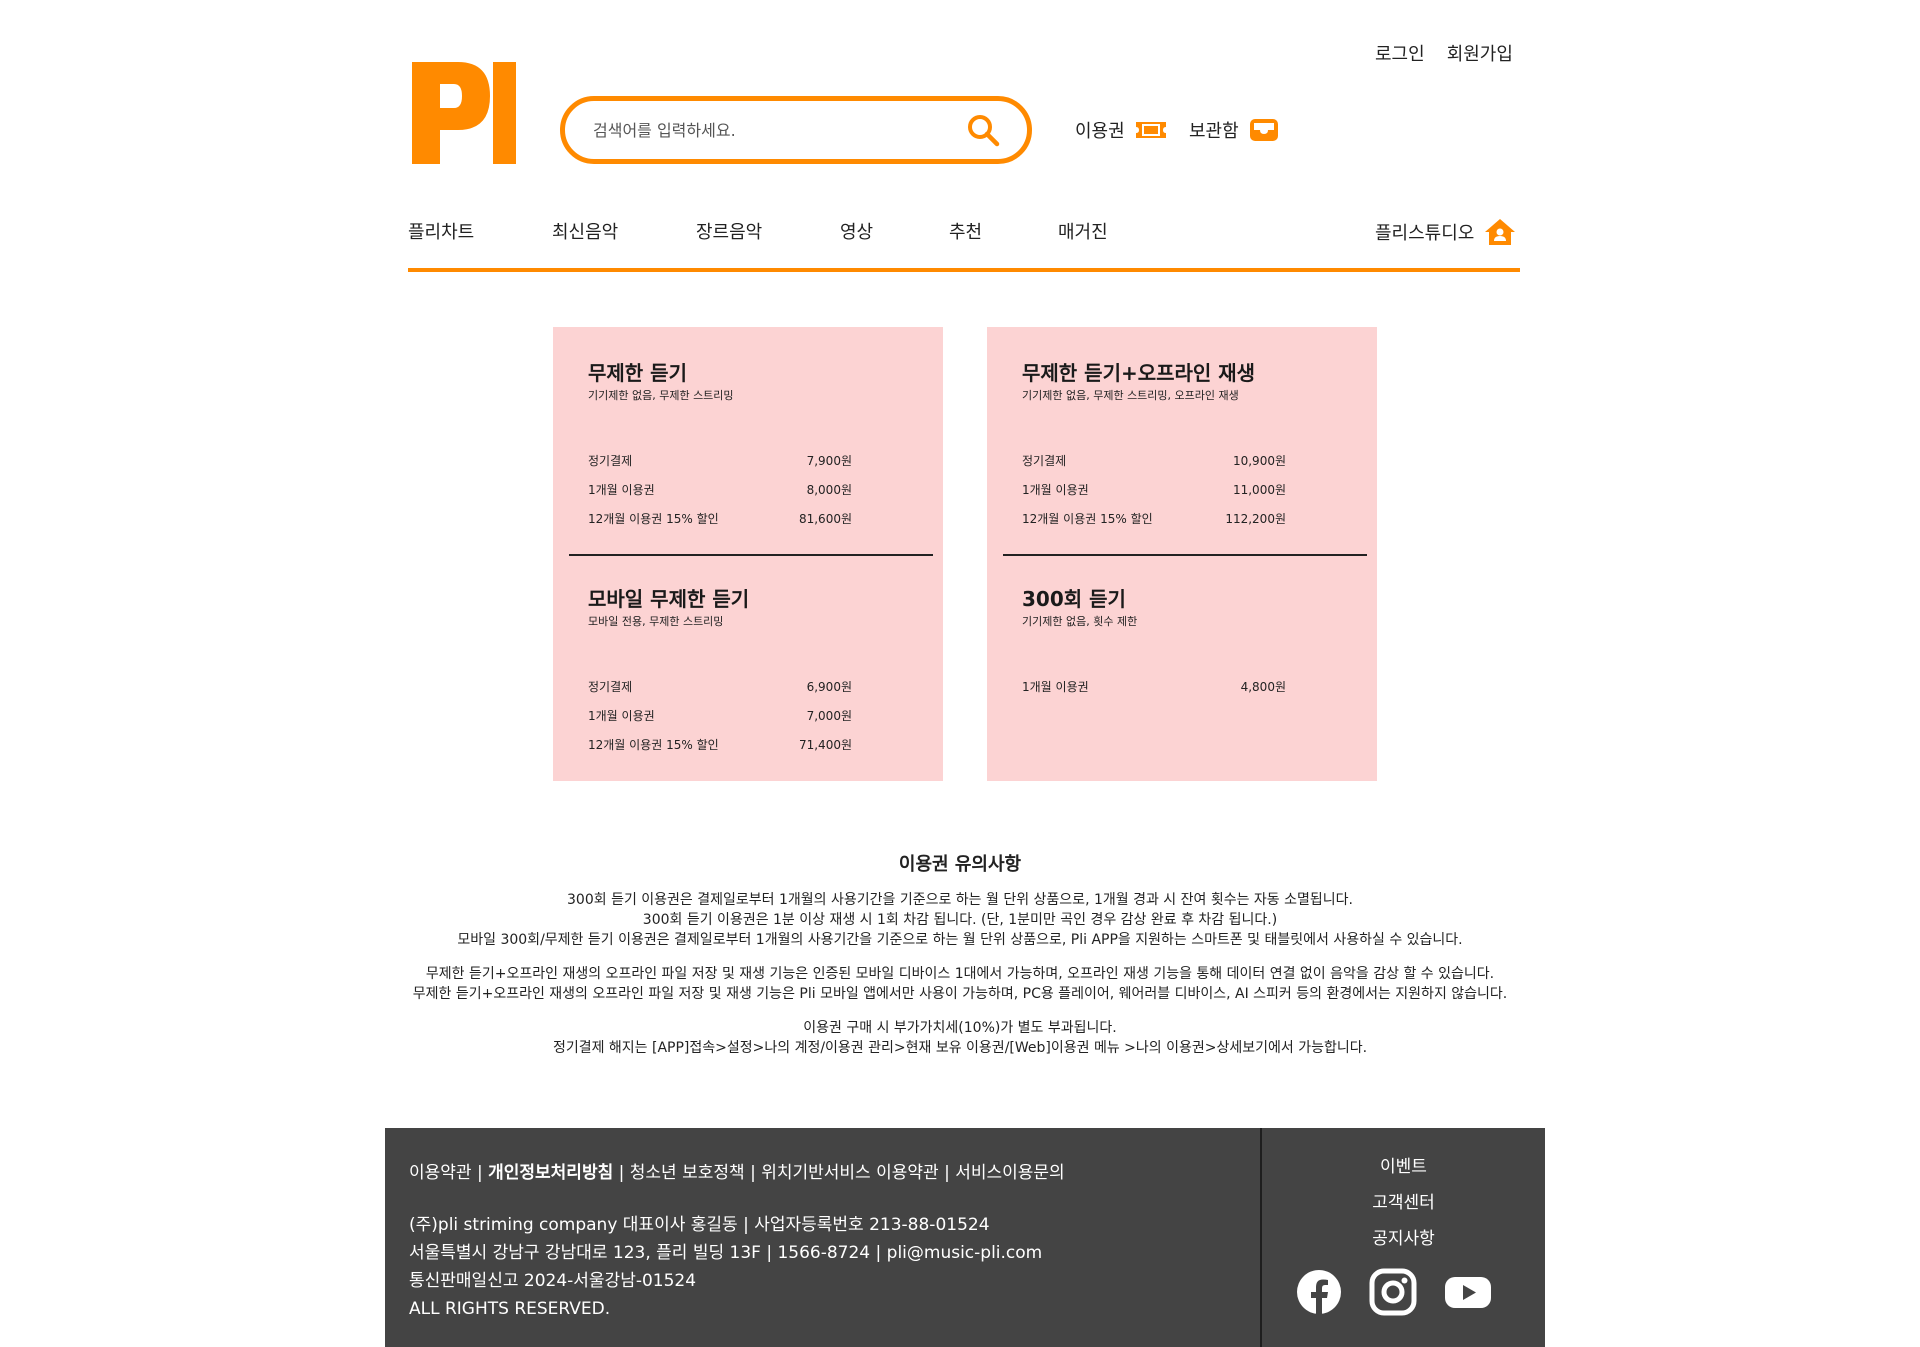  Describe the element at coordinates (729, 231) in the screenshot. I see `nav-item-genre: 장르음악` at that location.